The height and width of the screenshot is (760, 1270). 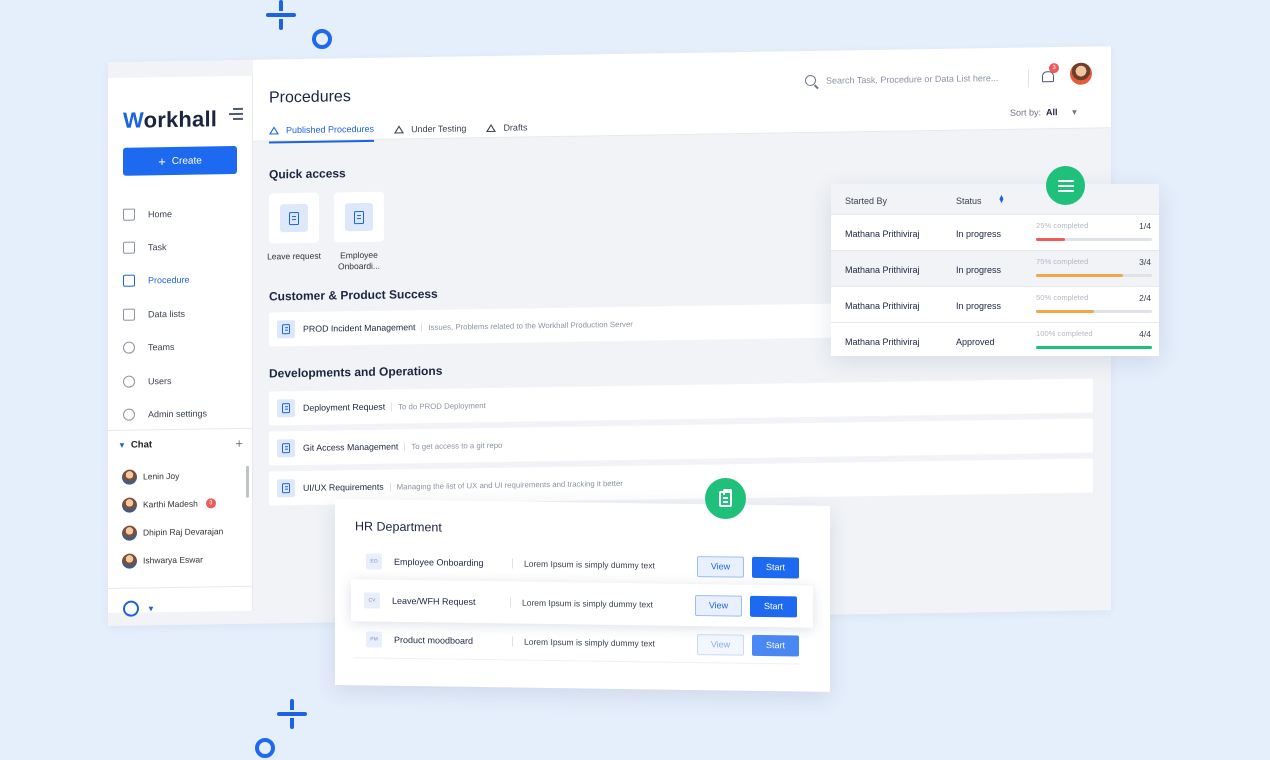 I want to click on quick-access-label: Leave request, so click(x=294, y=256).